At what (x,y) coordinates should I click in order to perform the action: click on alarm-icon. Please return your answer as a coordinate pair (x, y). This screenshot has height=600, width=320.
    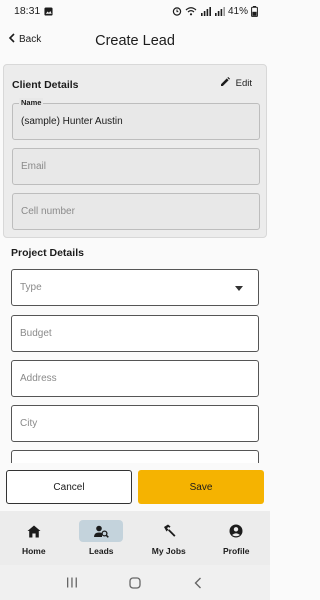
    Looking at the image, I should click on (177, 11).